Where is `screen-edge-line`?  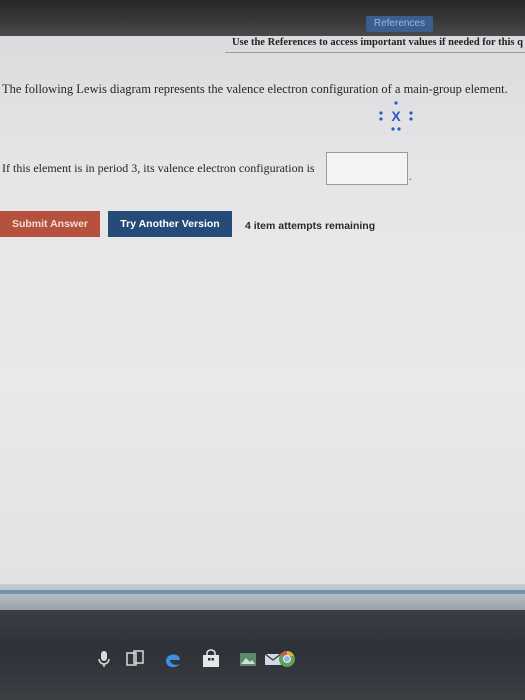 screen-edge-line is located at coordinates (262, 592).